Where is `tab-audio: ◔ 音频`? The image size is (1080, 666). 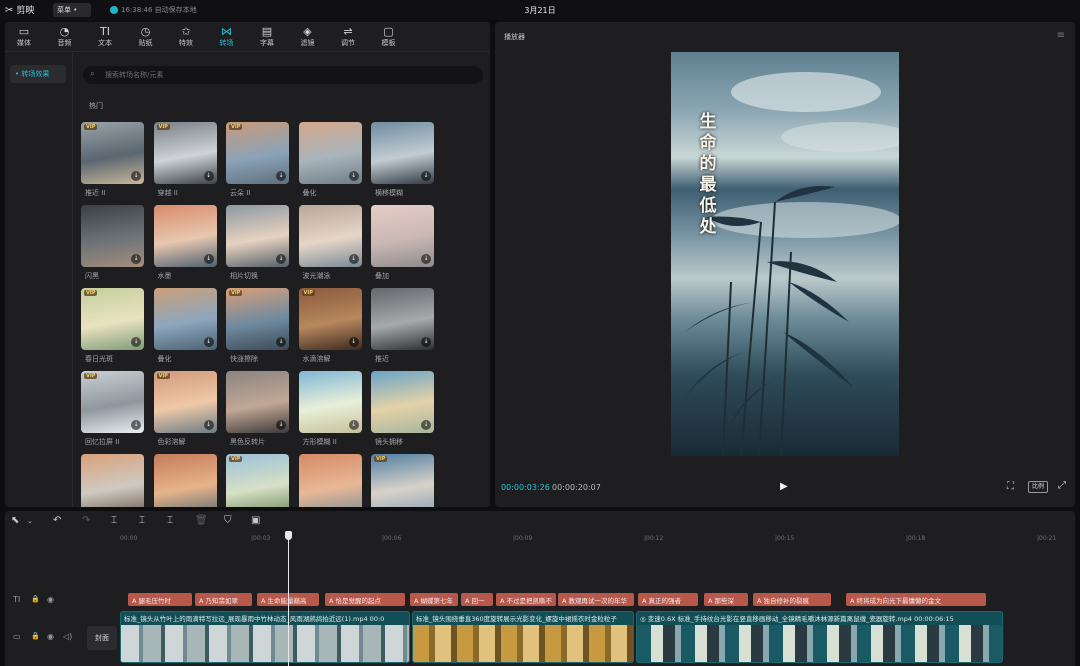
tab-audio: ◔ 音频 is located at coordinates (65, 36).